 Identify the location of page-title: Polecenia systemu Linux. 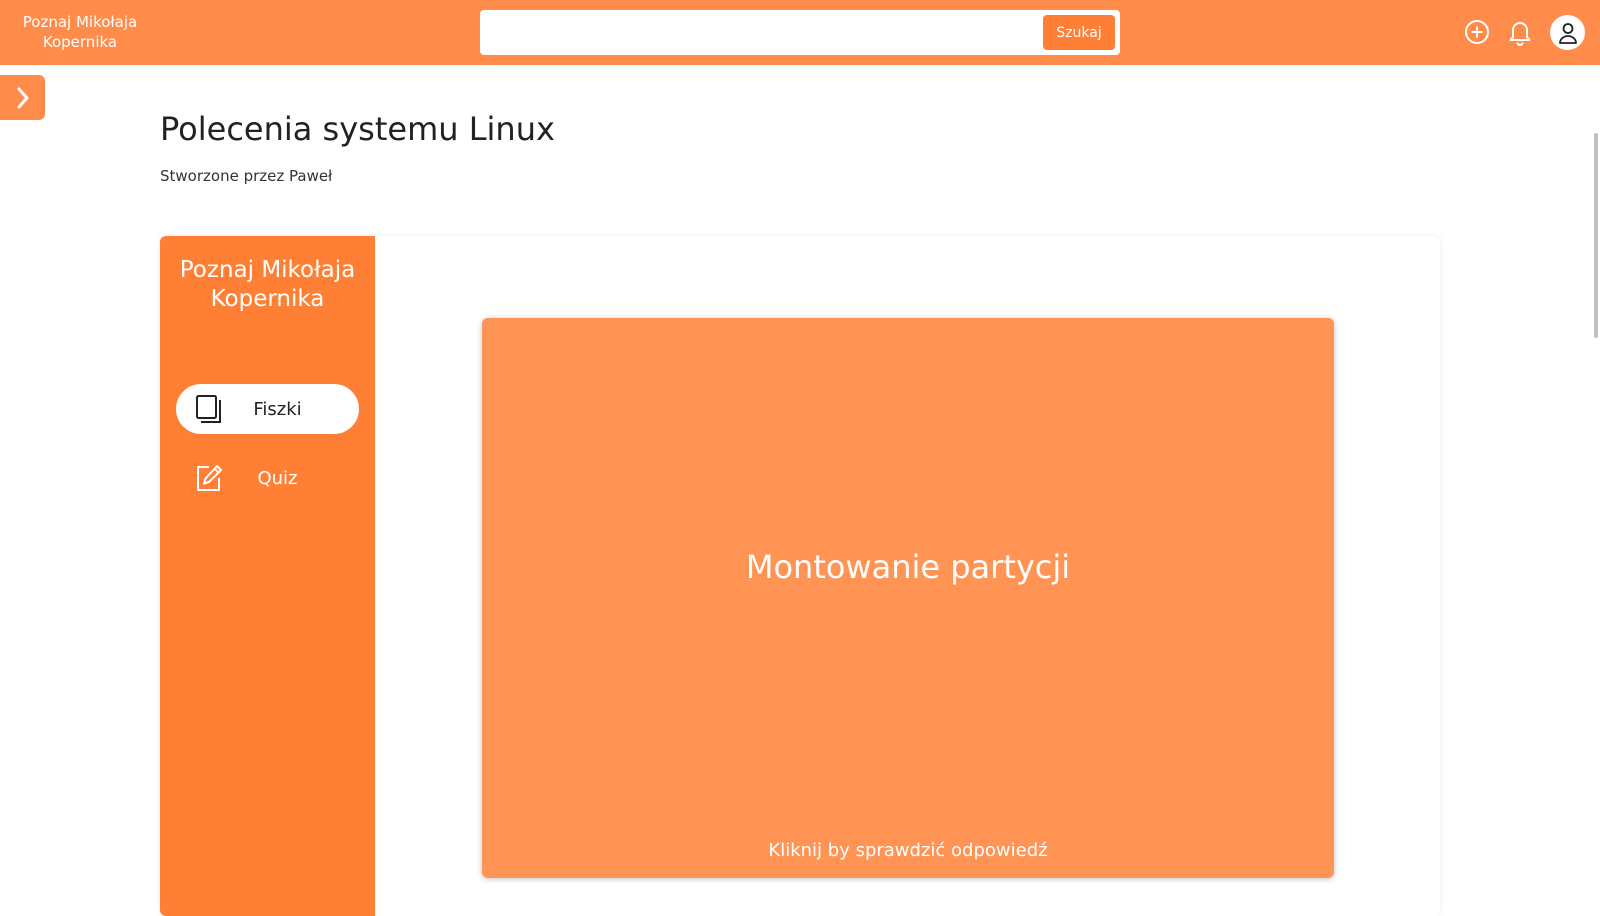
(357, 129).